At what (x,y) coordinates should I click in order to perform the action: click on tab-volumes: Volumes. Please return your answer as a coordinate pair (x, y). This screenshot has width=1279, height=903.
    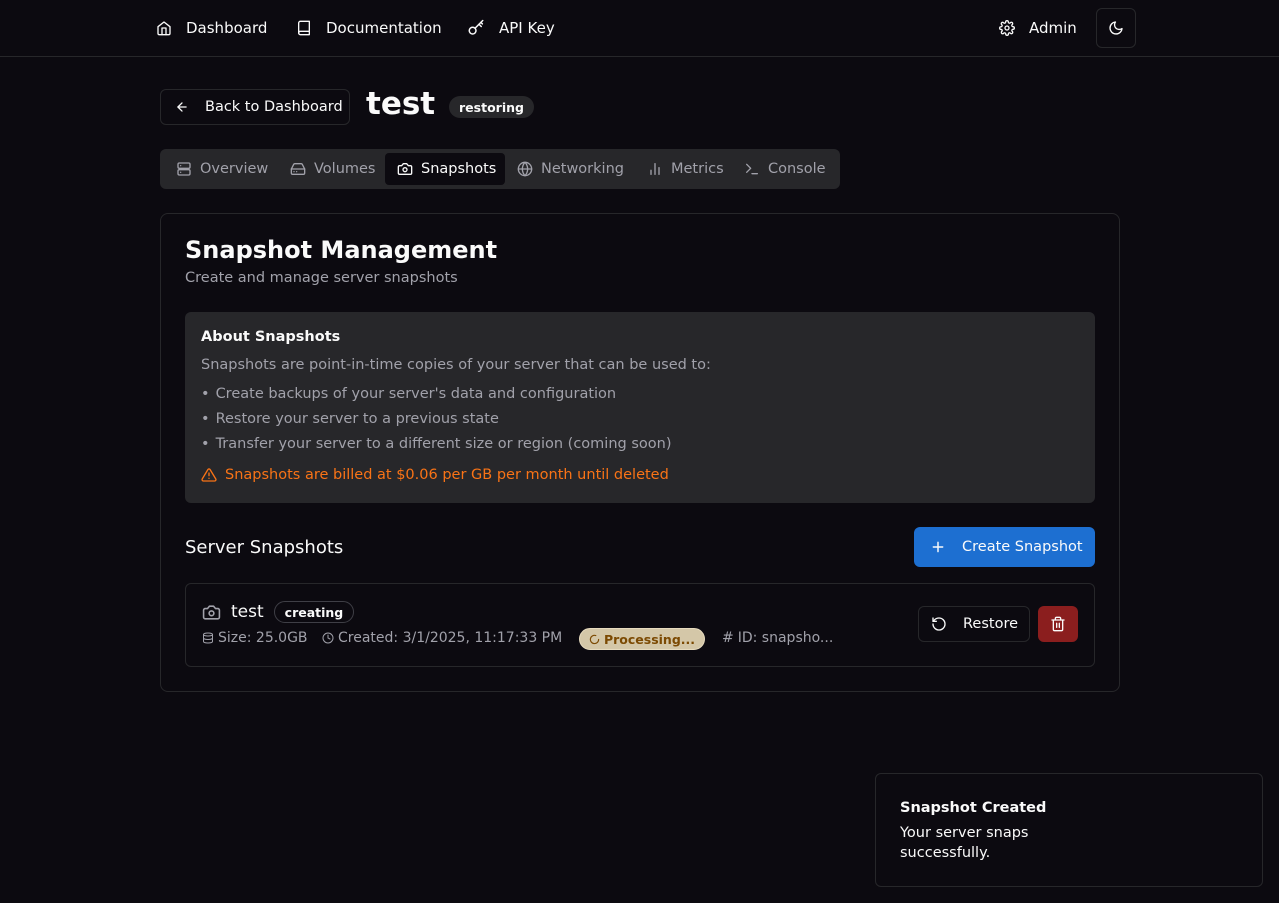
    Looking at the image, I should click on (331, 169).